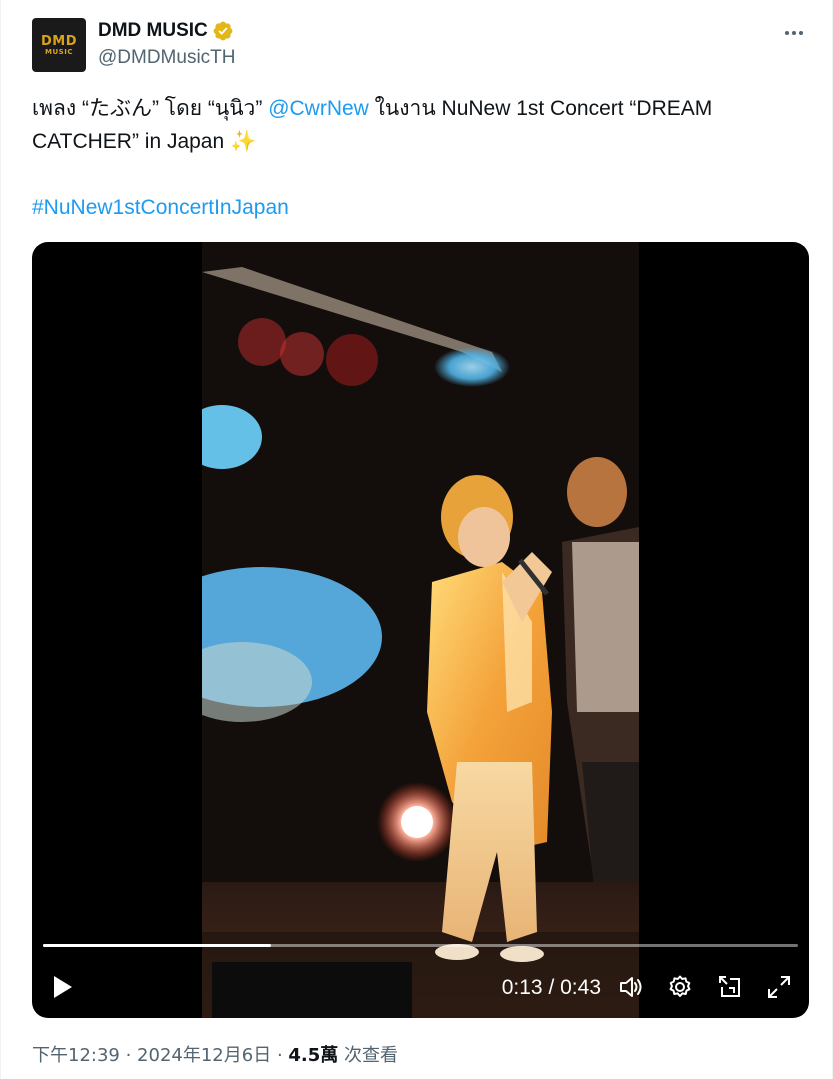  What do you see at coordinates (204, 1055) in the screenshot?
I see `tweet-date: 2024年12月6日` at bounding box center [204, 1055].